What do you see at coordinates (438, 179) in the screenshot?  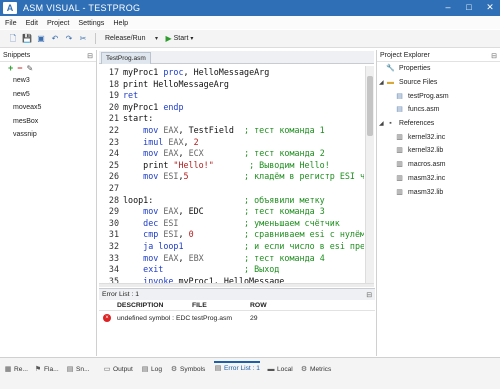 I see `tree-item-reference: ▥ masm32.inc` at bounding box center [438, 179].